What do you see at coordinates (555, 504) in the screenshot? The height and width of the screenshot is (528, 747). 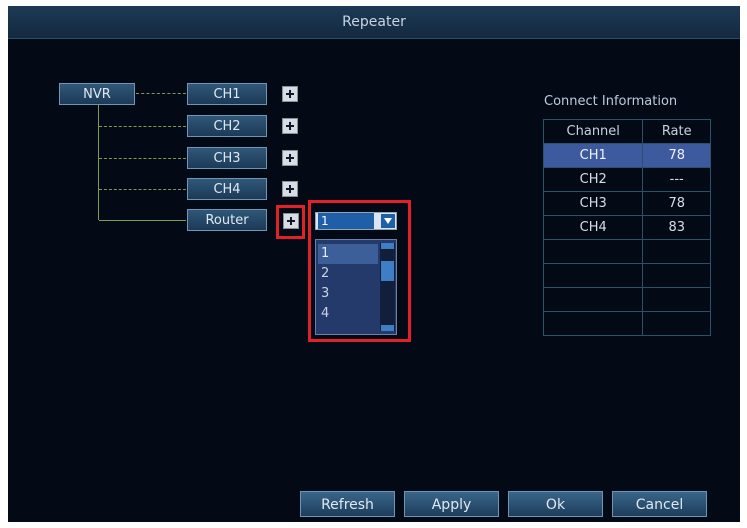 I see `ok-button: Ok` at bounding box center [555, 504].